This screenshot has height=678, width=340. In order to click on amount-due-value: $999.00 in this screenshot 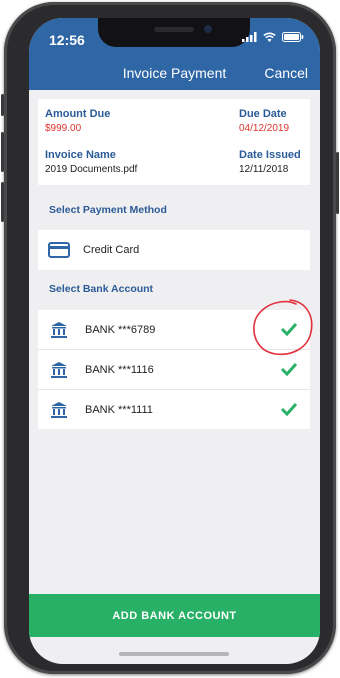, I will do `click(63, 128)`.